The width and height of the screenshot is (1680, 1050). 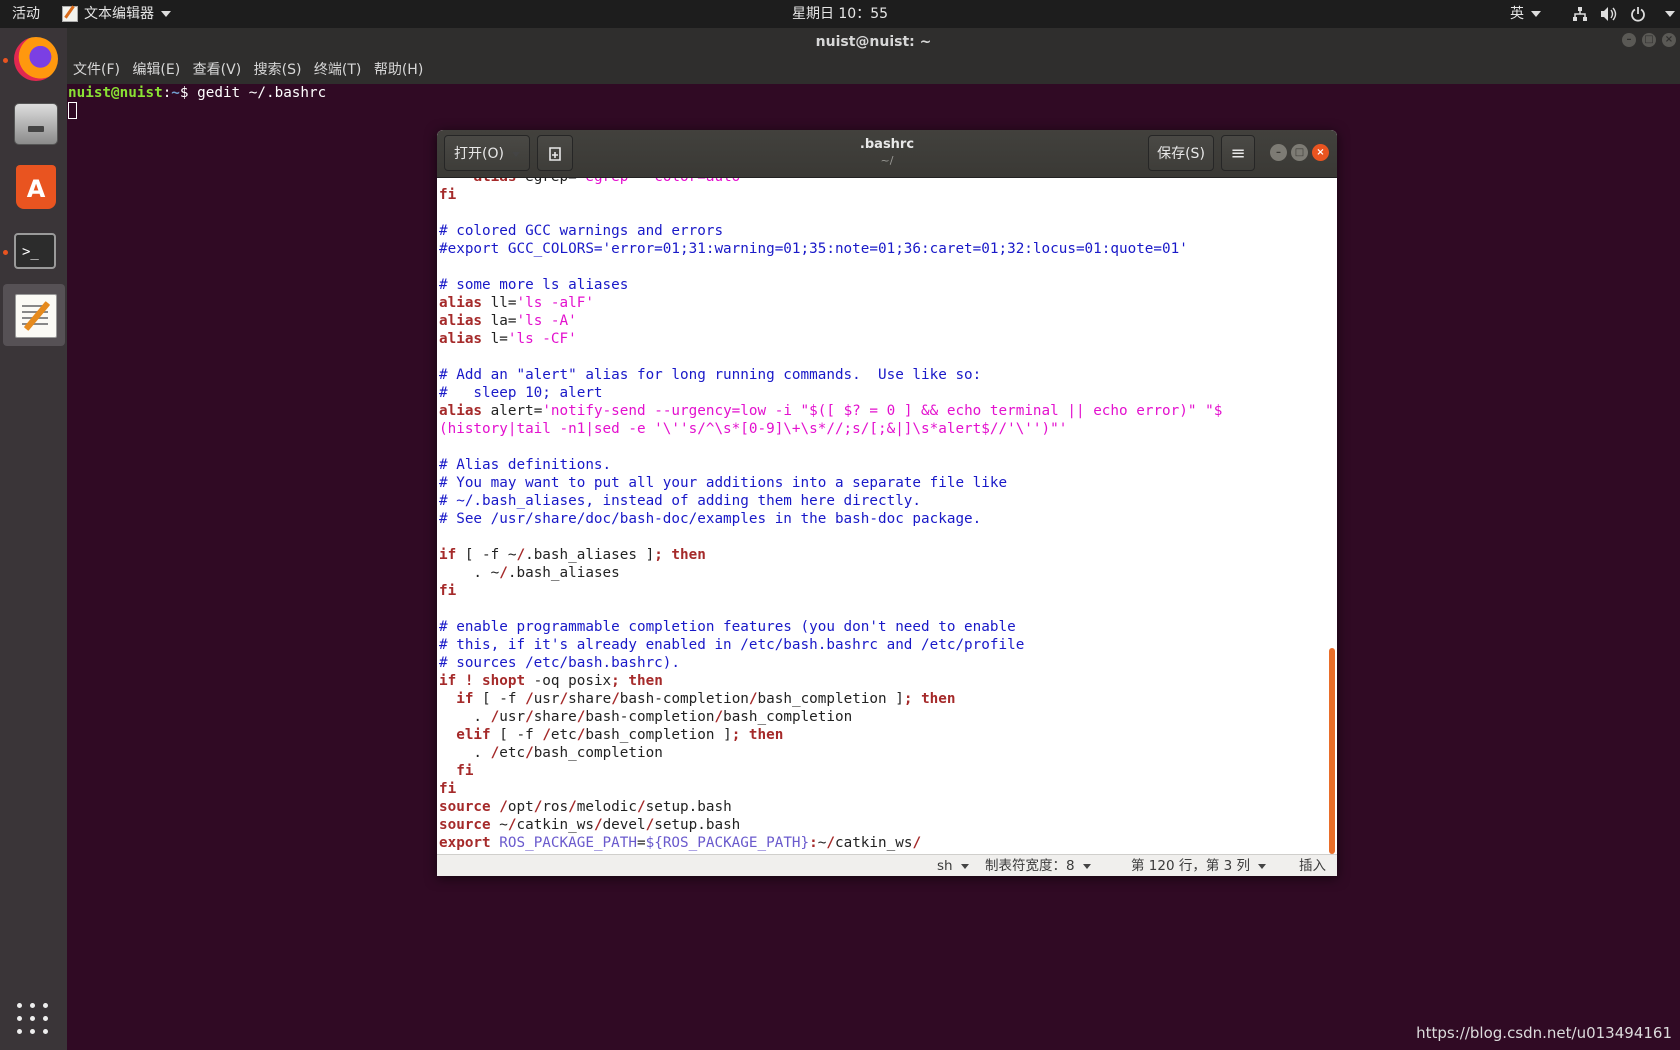 I want to click on cursor-line, so click(x=874, y=111).